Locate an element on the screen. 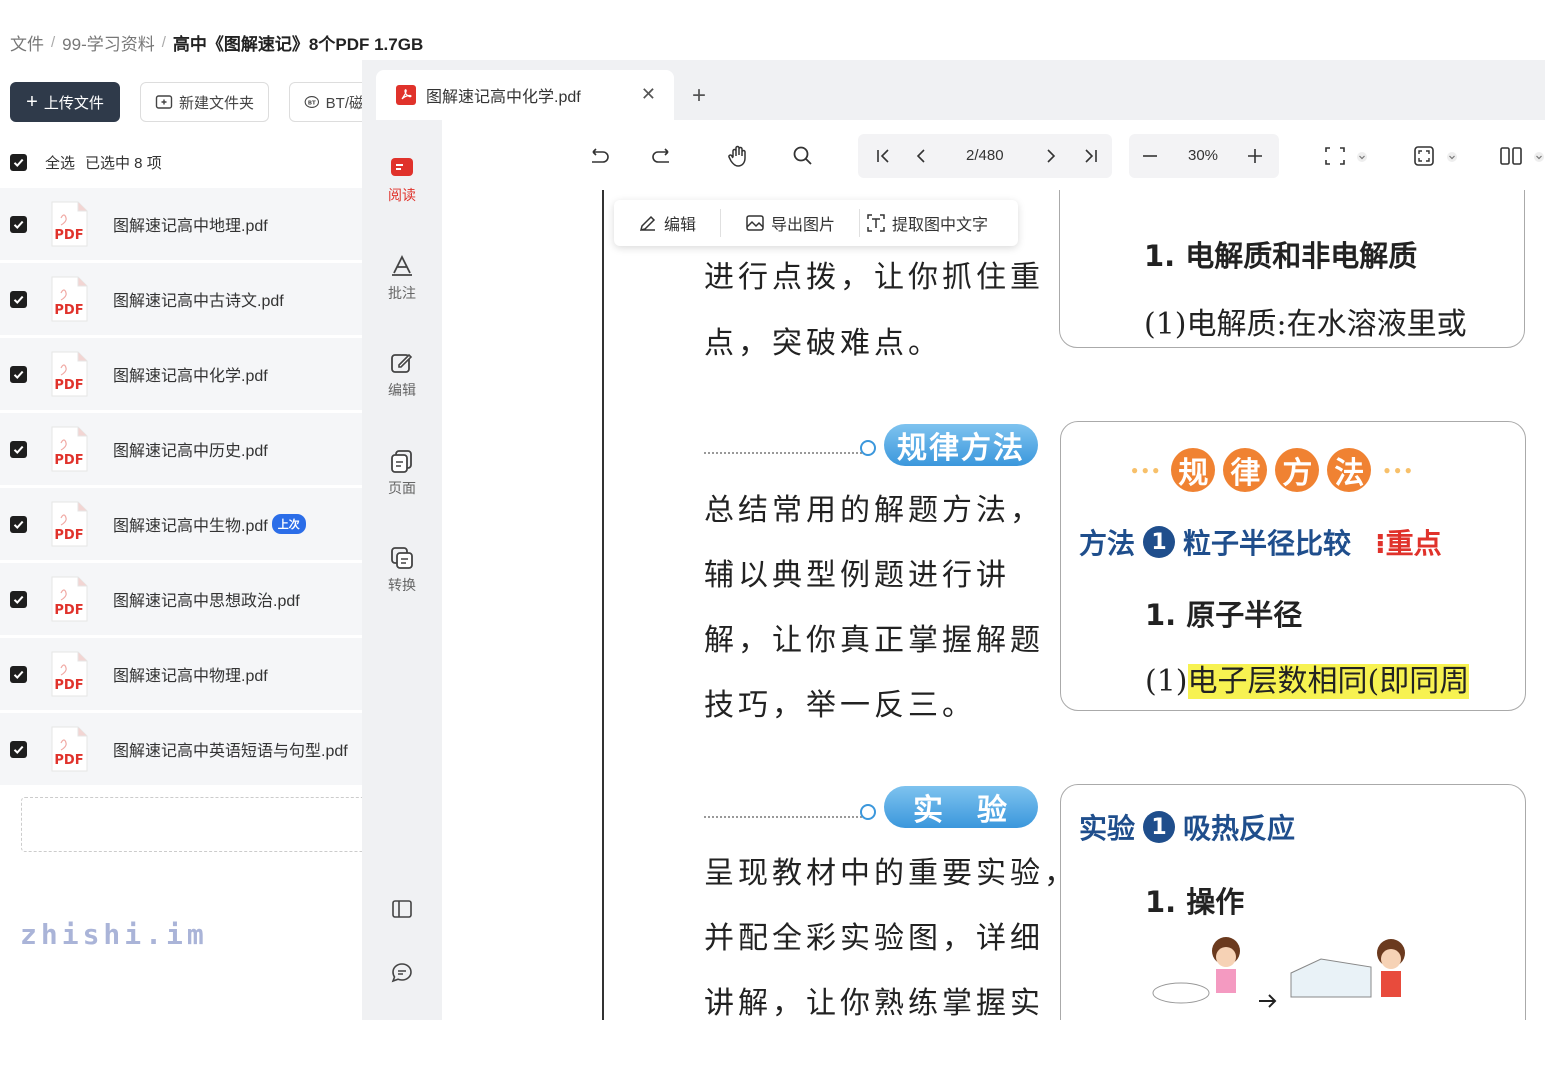 This screenshot has height=1074, width=1545. connector-circle is located at coordinates (868, 812).